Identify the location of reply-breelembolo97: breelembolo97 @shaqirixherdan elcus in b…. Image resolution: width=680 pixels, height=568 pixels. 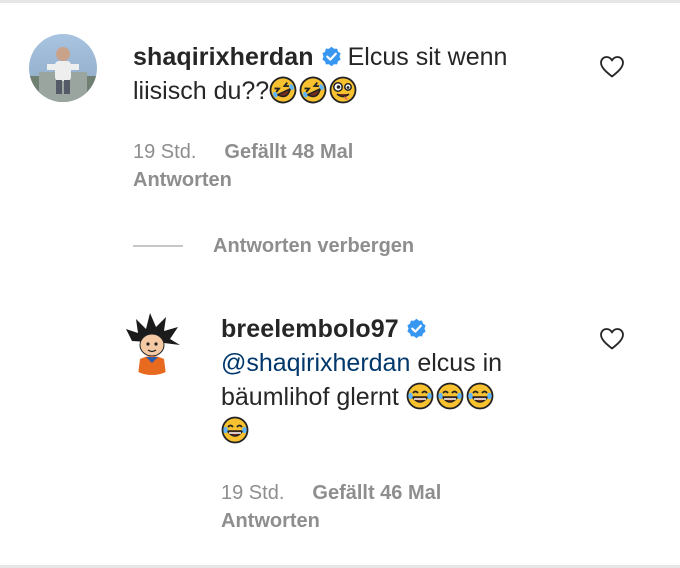
(406, 380).